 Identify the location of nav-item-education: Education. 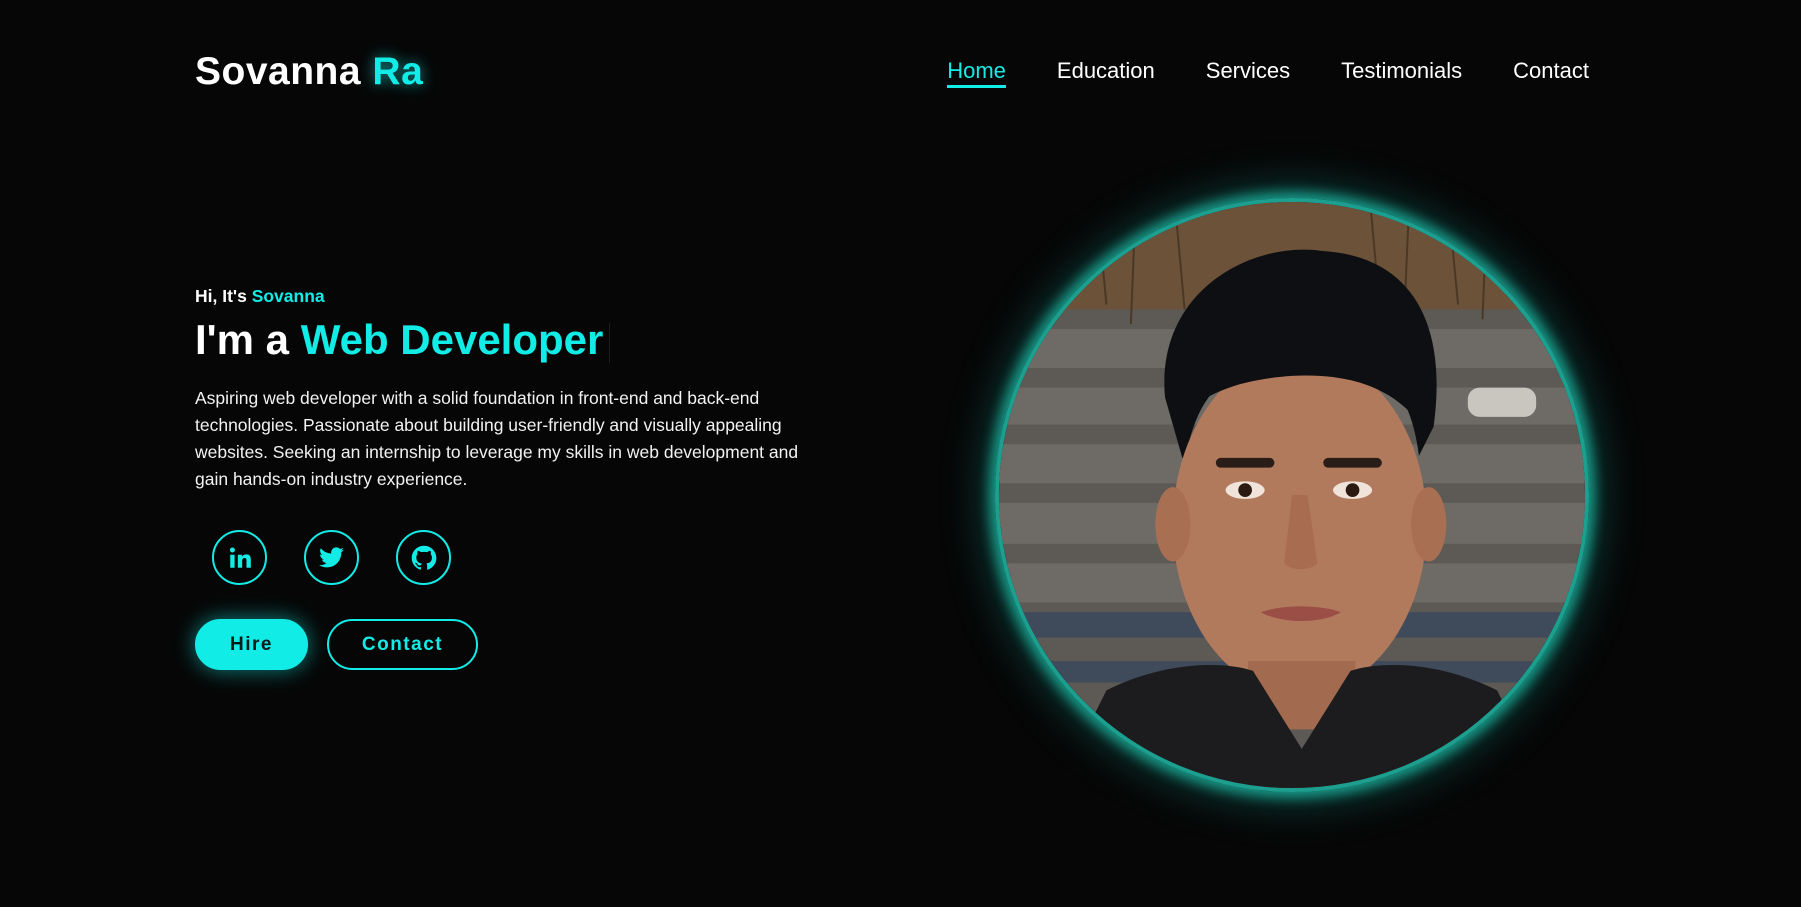
(1106, 73).